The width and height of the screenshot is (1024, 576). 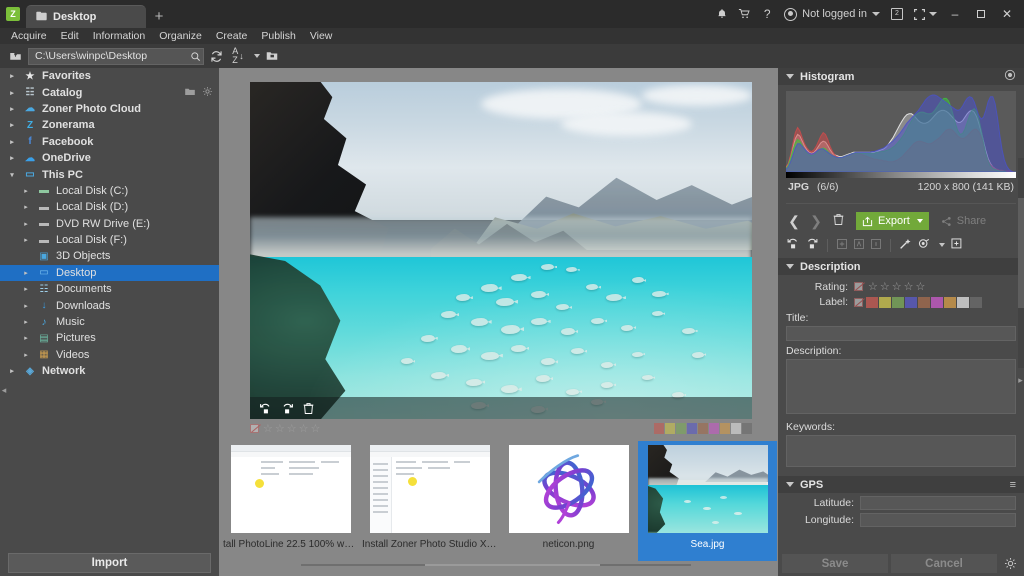 What do you see at coordinates (568, 501) in the screenshot?
I see `list-item: neticon.png` at bounding box center [568, 501].